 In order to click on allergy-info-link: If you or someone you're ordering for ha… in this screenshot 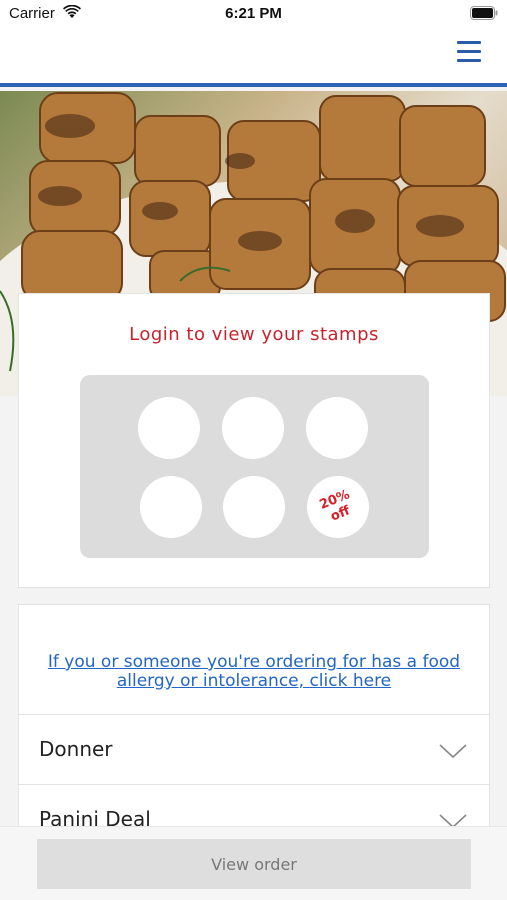, I will do `click(254, 672)`.